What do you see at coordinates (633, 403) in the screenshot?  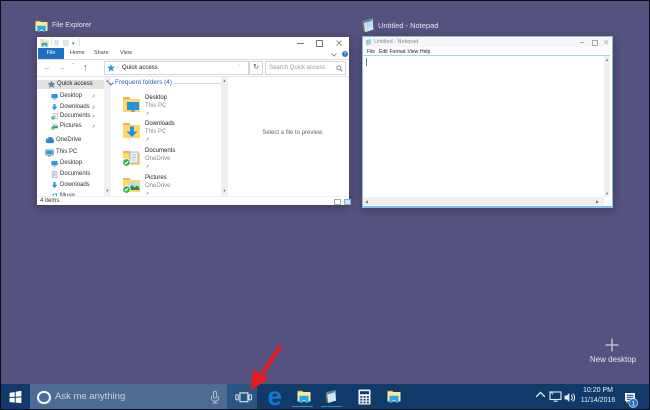 I see `svg-text: 1` at bounding box center [633, 403].